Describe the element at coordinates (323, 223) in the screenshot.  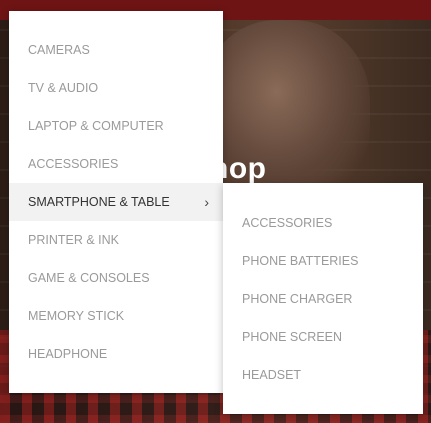
I see `submenu-item-accessories: ACCESSORIES` at that location.